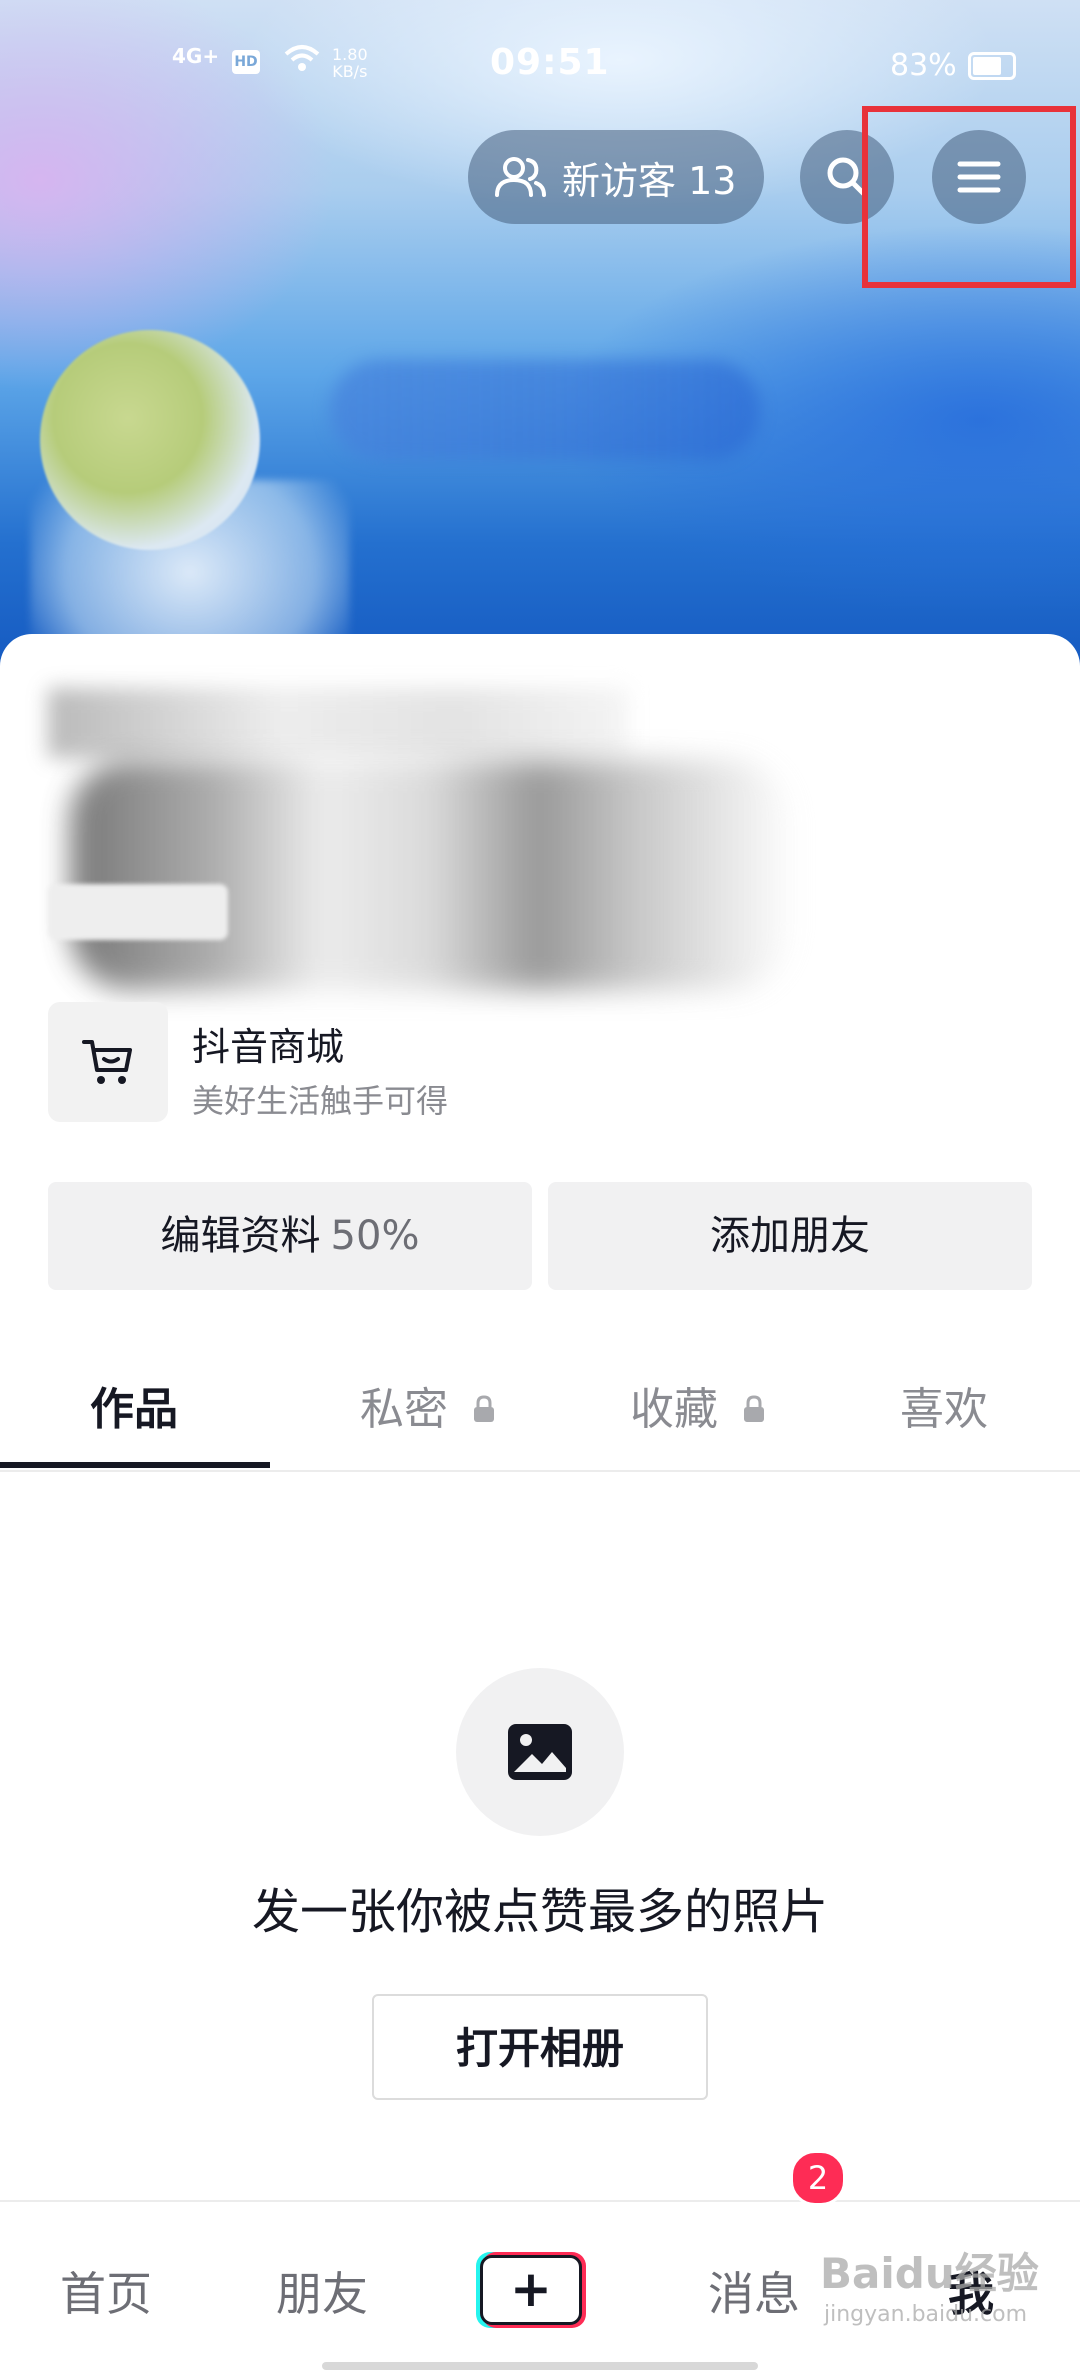  Describe the element at coordinates (138, 912) in the screenshot. I see `redacted-tag` at that location.